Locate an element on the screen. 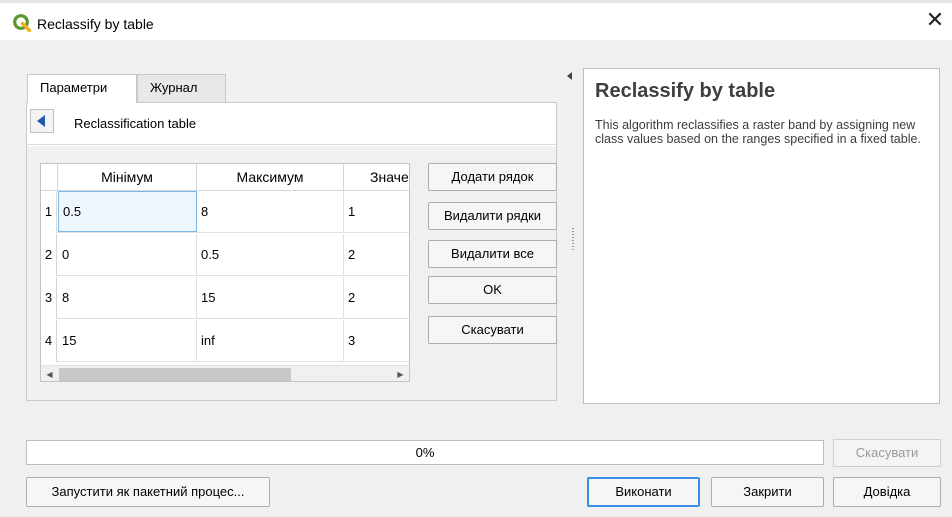 The width and height of the screenshot is (952, 517). back-button is located at coordinates (42, 121).